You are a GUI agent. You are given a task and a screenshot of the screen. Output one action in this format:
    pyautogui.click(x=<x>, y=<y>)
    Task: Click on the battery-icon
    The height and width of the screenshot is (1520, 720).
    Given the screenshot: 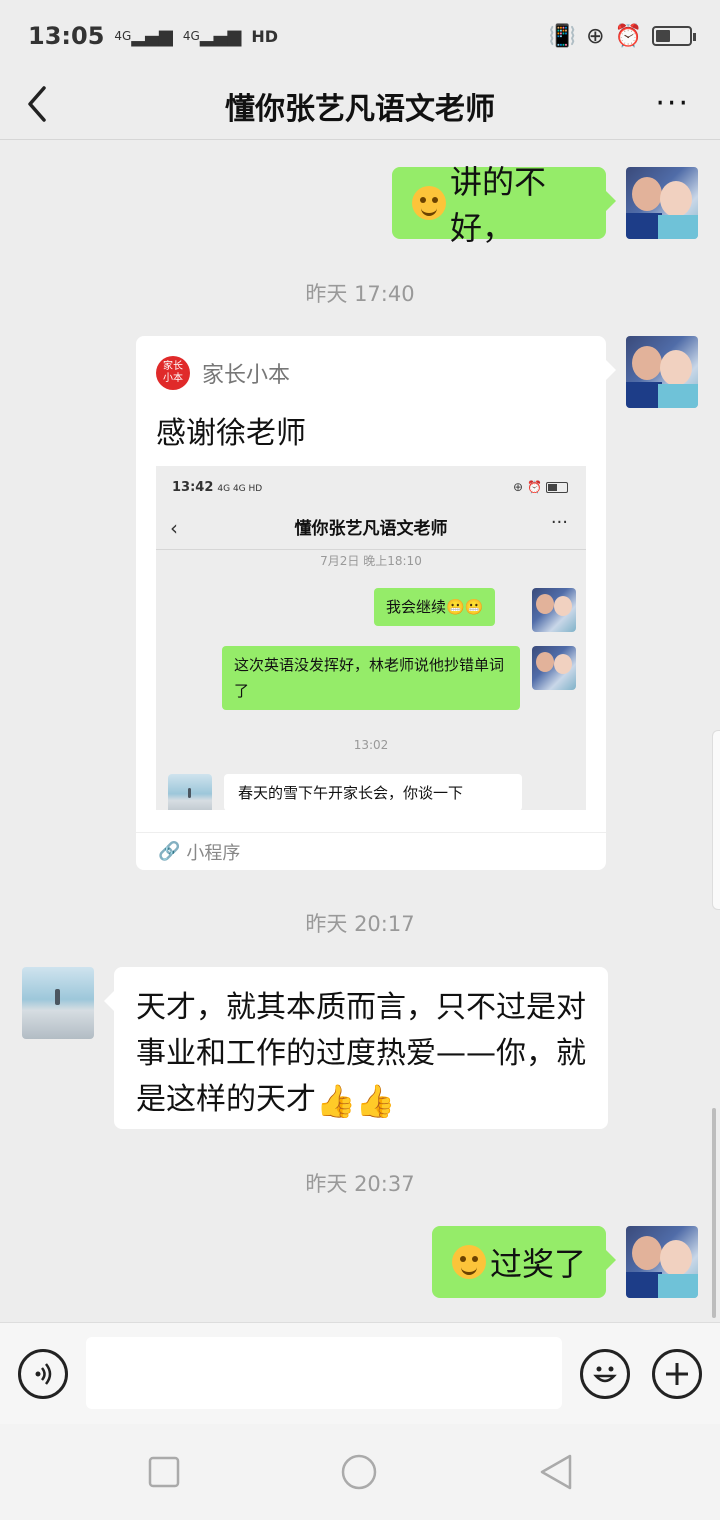 What is the action you would take?
    pyautogui.click(x=674, y=36)
    